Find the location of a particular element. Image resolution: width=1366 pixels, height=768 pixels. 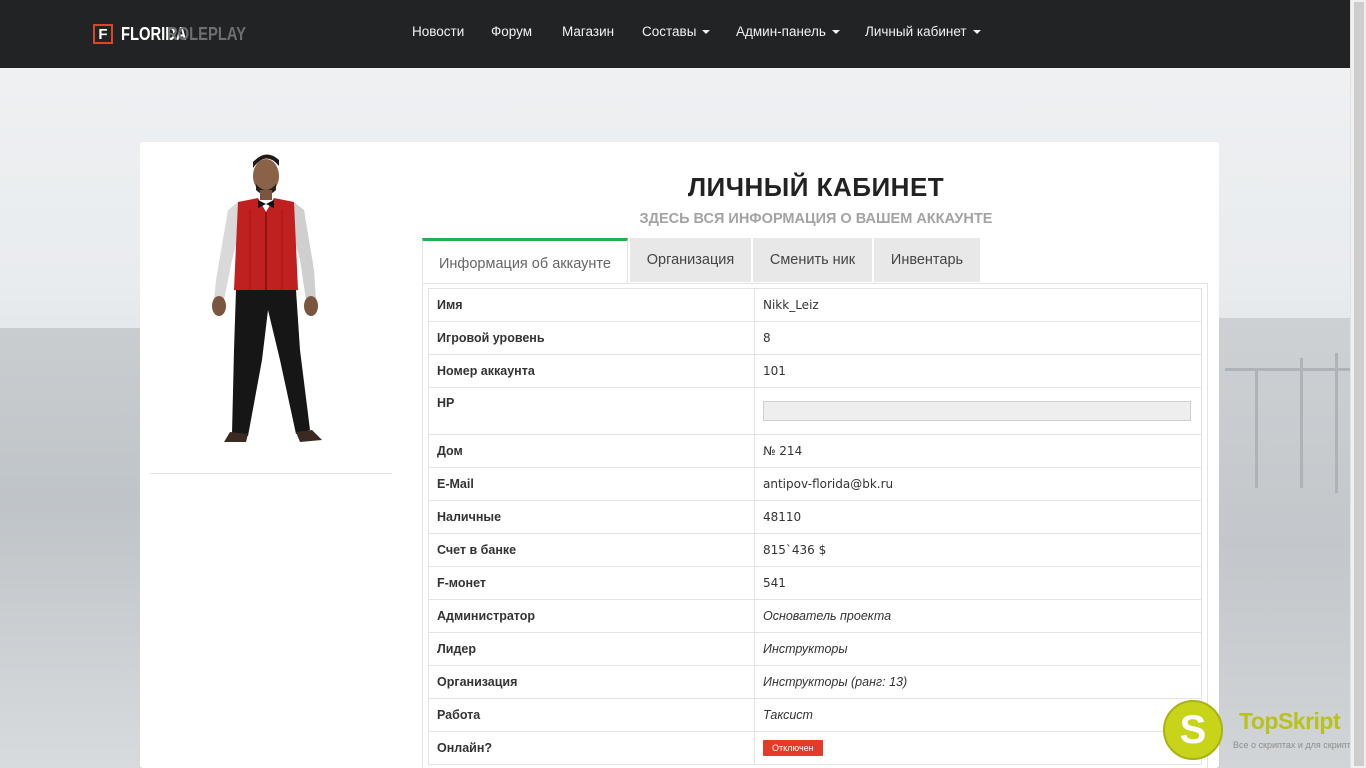

row-value-name: Nikk_Leiz is located at coordinates (978, 305).